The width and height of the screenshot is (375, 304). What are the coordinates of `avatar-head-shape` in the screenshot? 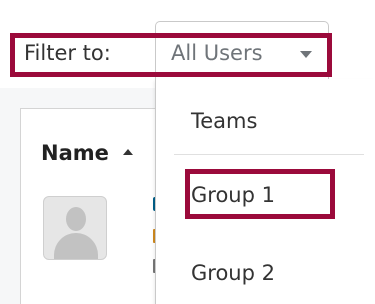 It's located at (76, 219).